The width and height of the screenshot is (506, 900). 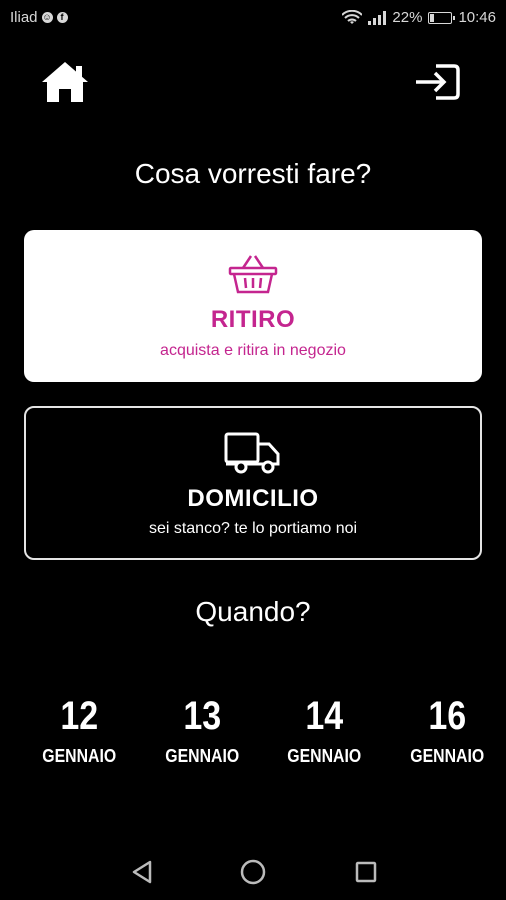 I want to click on top-bar, so click(x=253, y=84).